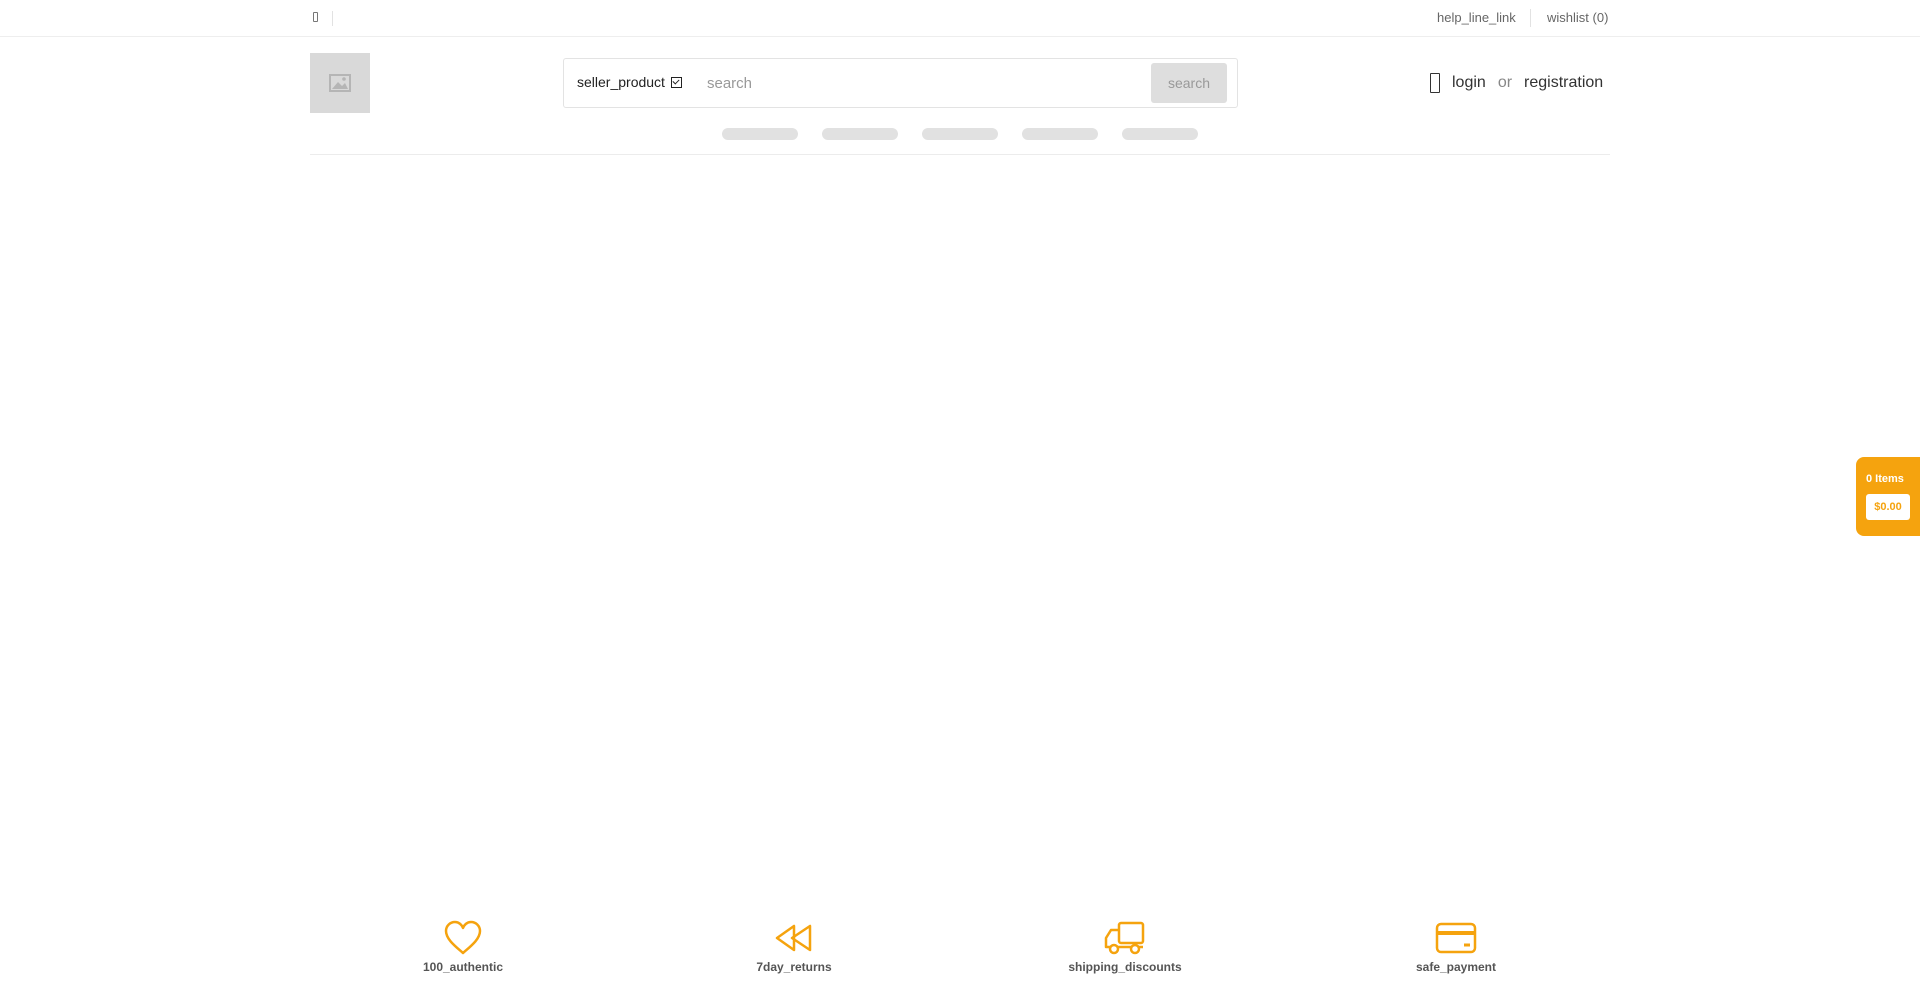  Describe the element at coordinates (1456, 938) in the screenshot. I see `credit-card-icon` at that location.